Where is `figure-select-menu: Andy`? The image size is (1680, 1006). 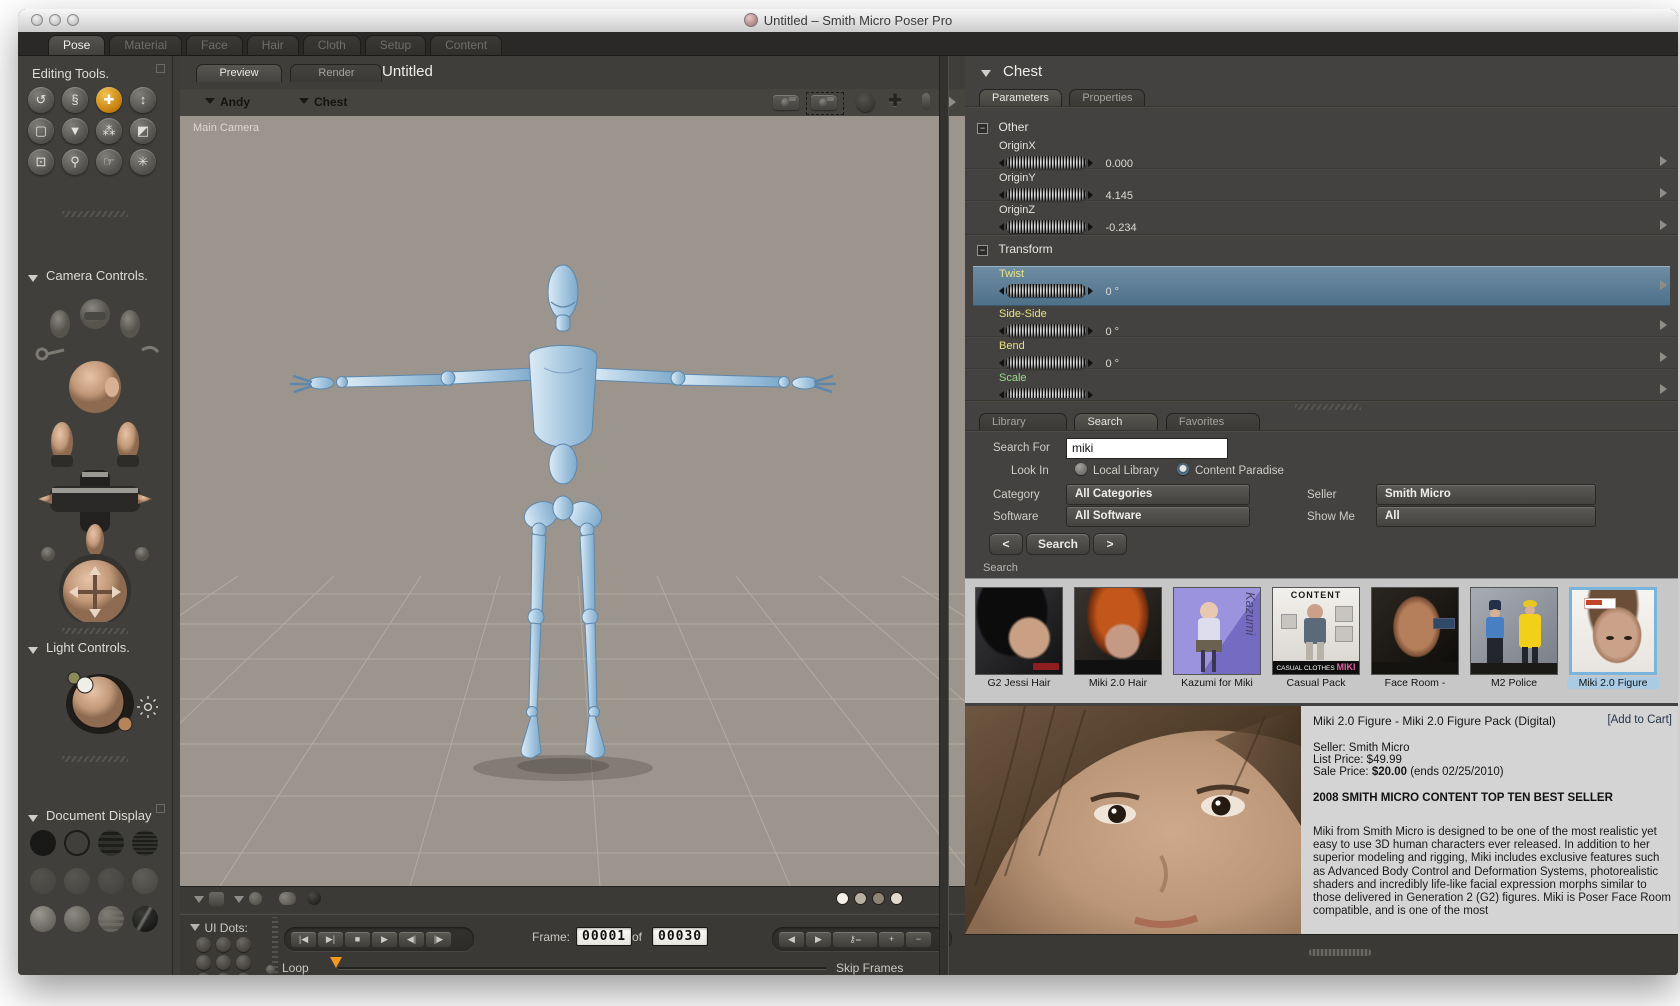
figure-select-menu: Andy is located at coordinates (227, 102).